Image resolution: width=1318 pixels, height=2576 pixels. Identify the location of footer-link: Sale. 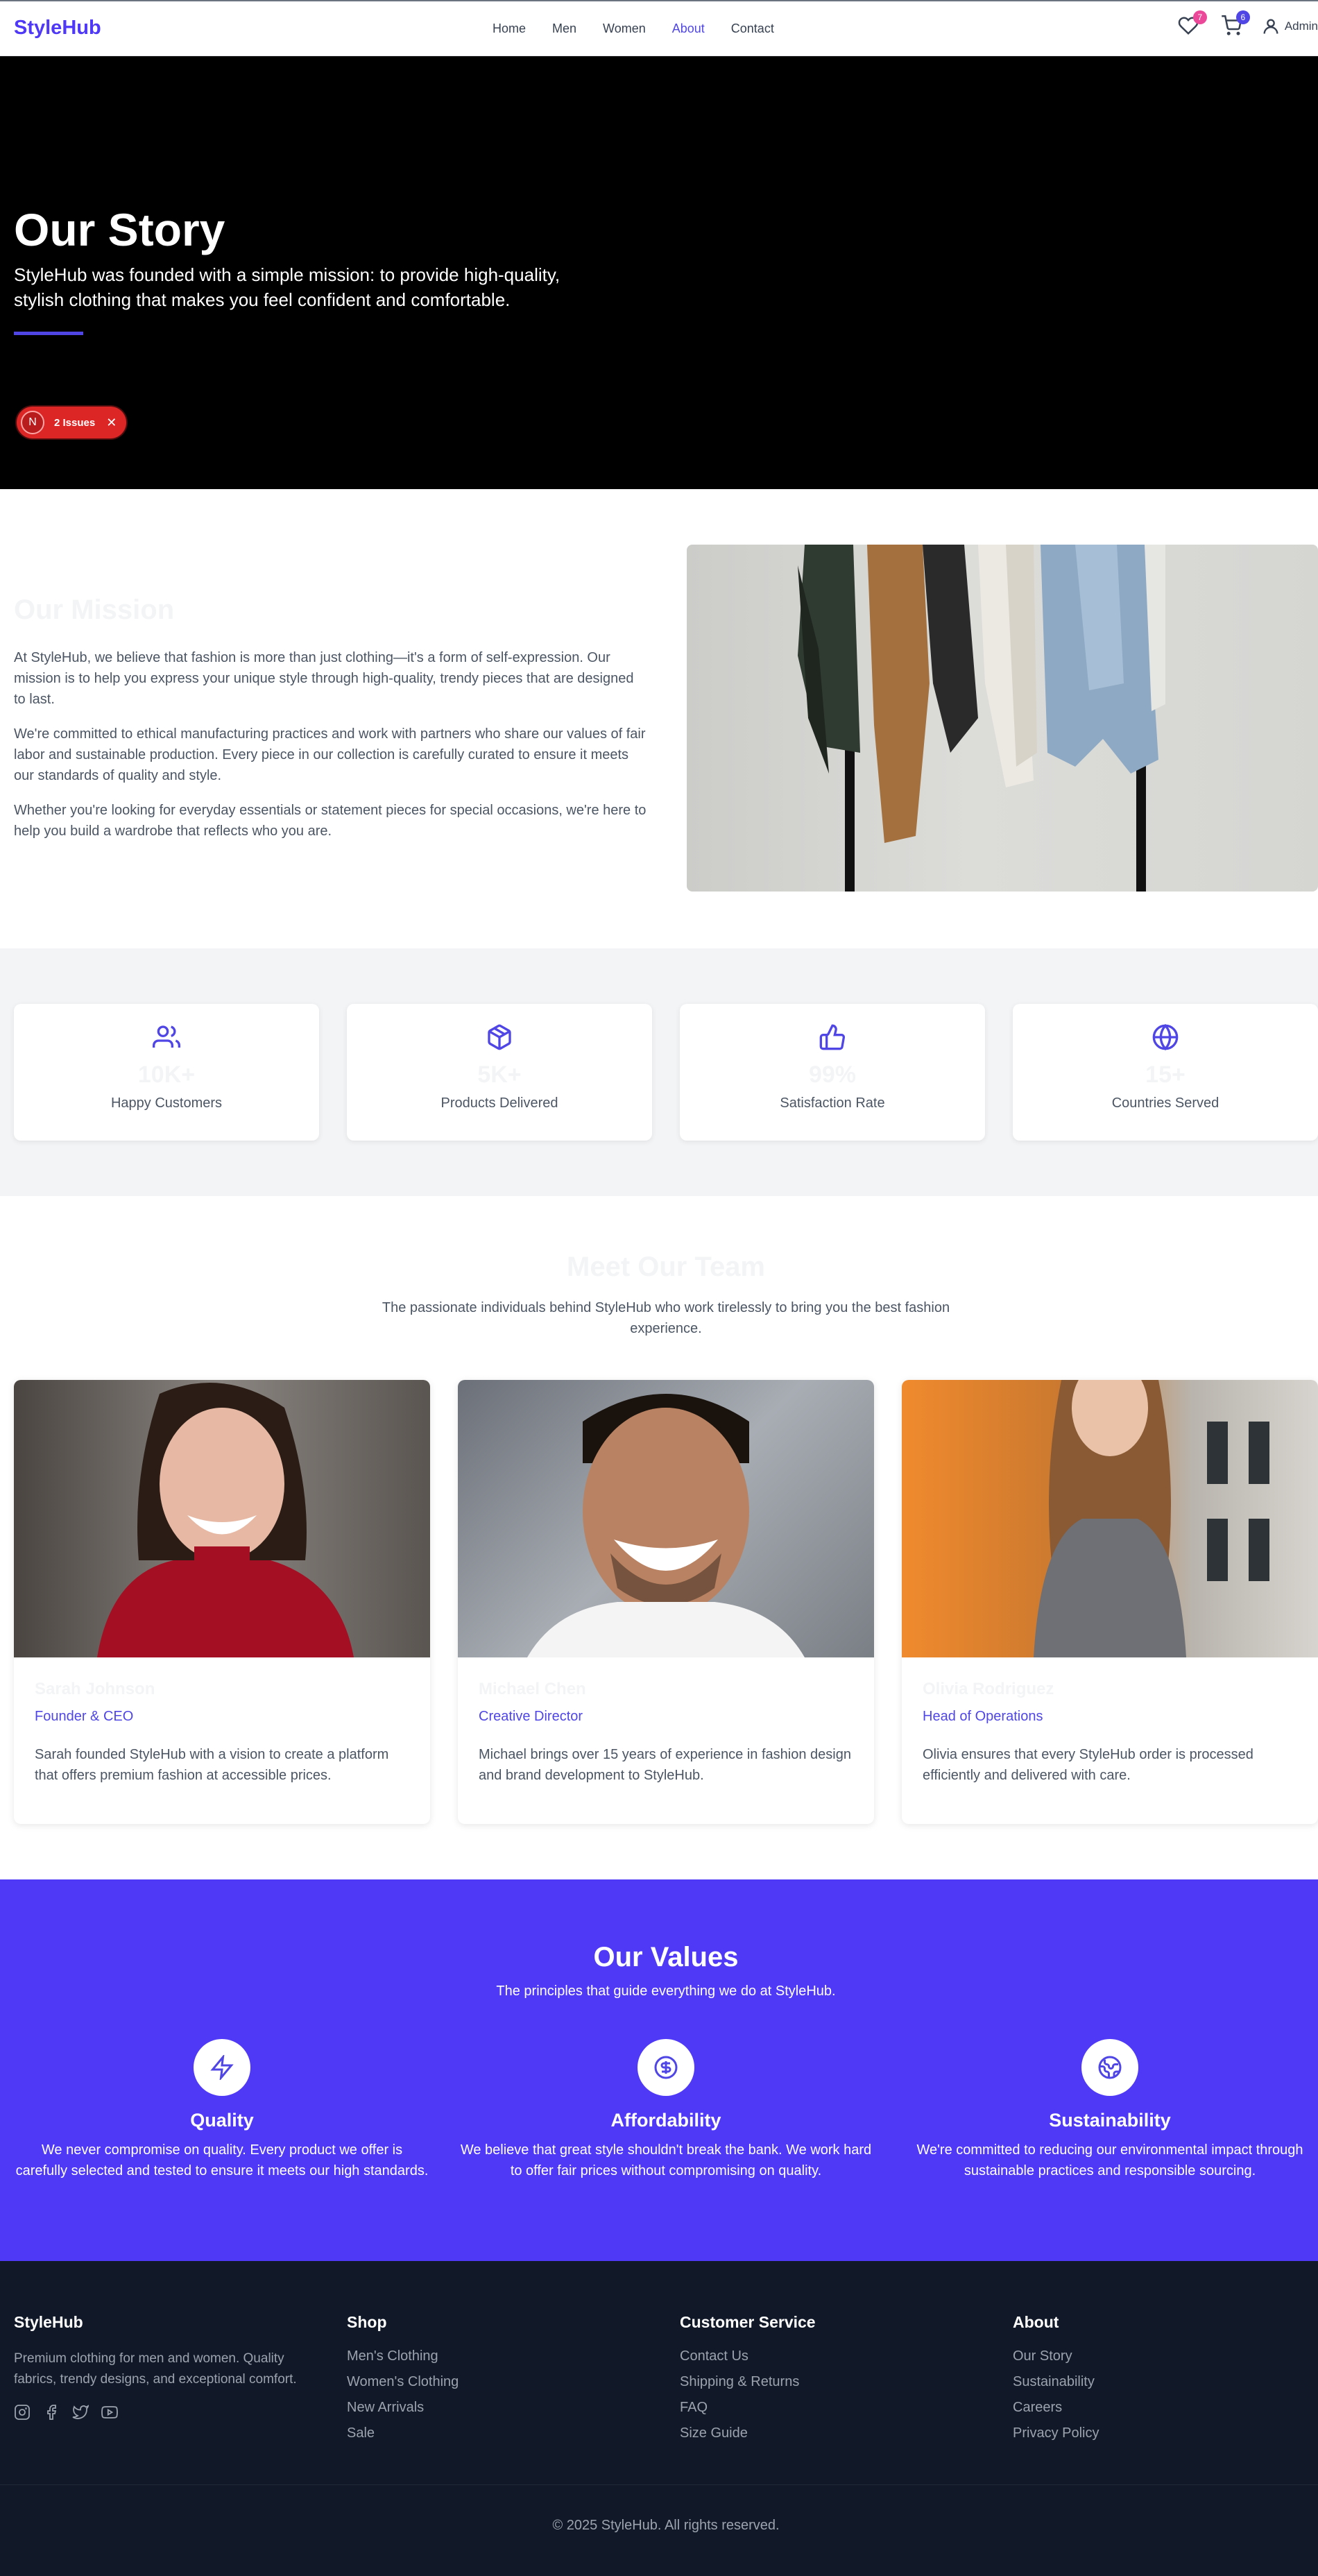
(499, 2433).